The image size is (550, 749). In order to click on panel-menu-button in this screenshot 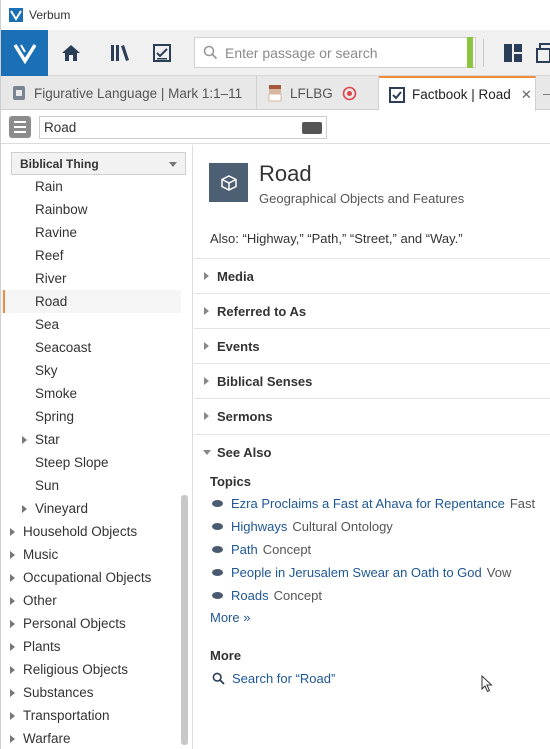, I will do `click(20, 127)`.